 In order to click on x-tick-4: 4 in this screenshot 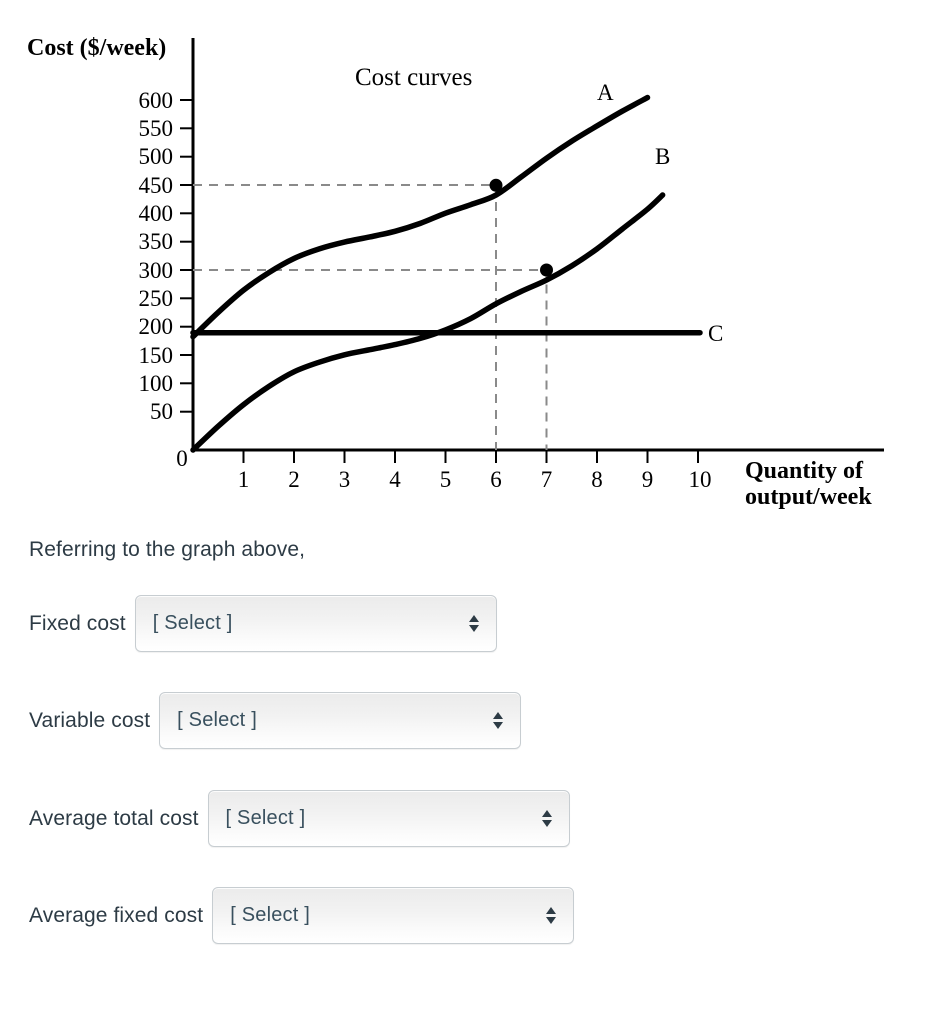, I will do `click(395, 479)`.